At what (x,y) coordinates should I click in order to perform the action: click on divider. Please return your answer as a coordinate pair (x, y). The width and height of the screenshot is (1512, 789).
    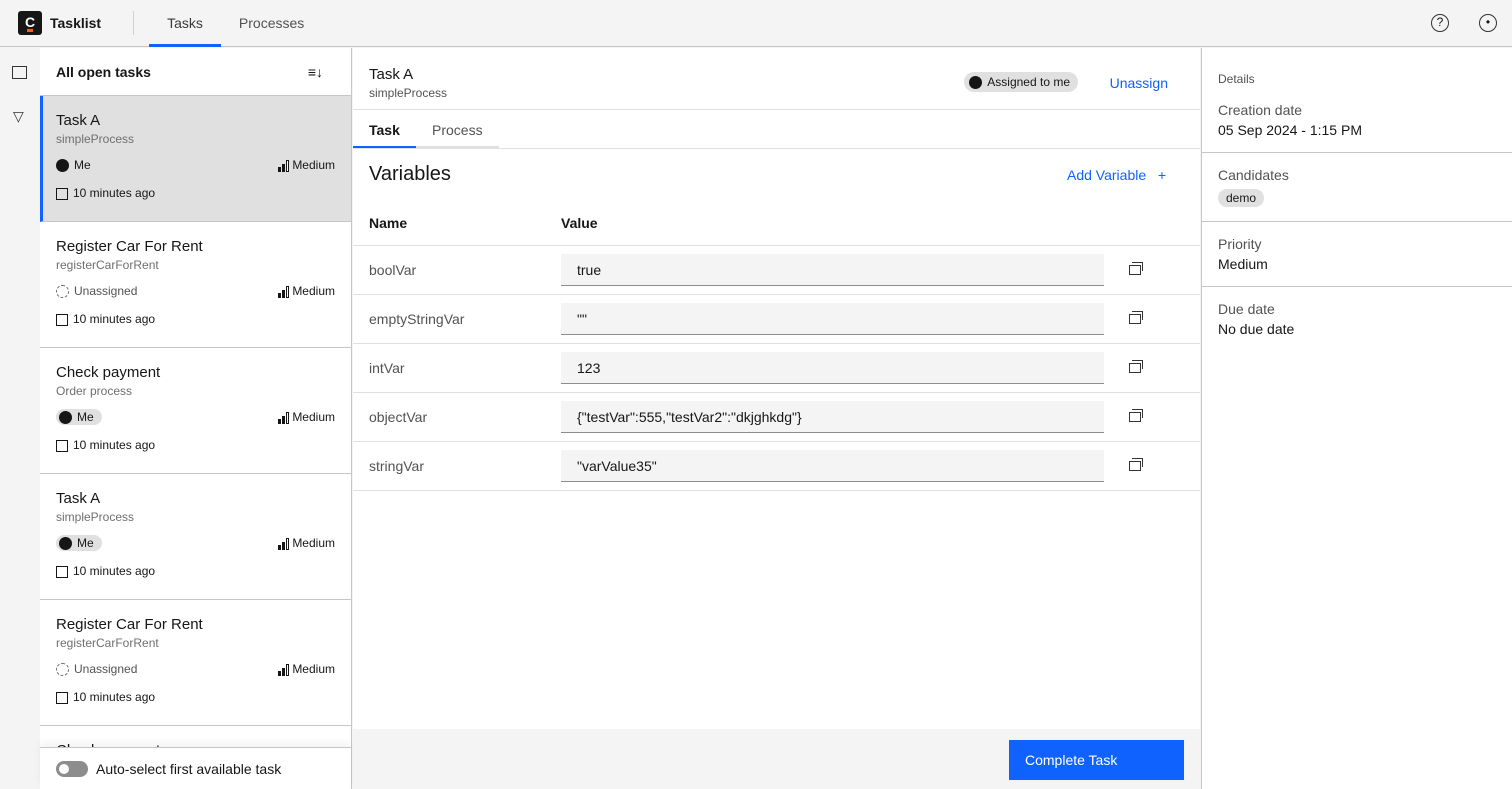
    Looking at the image, I should click on (134, 23).